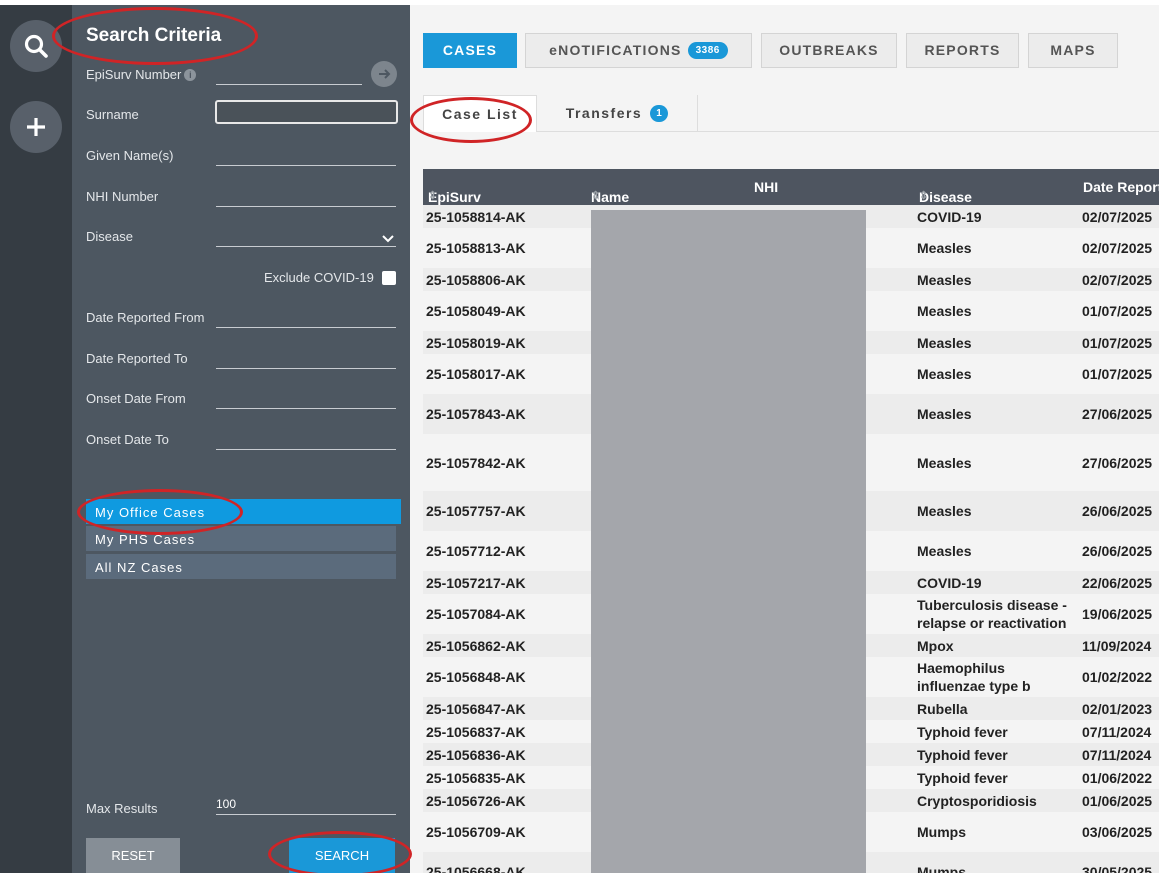 This screenshot has height=878, width=1159. I want to click on exclude-covid-checkbox, so click(389, 278).